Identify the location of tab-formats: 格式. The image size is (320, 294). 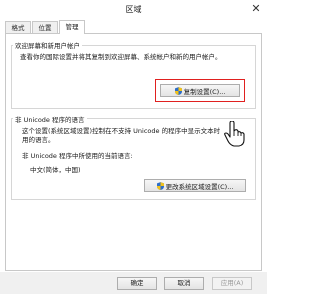
(18, 27).